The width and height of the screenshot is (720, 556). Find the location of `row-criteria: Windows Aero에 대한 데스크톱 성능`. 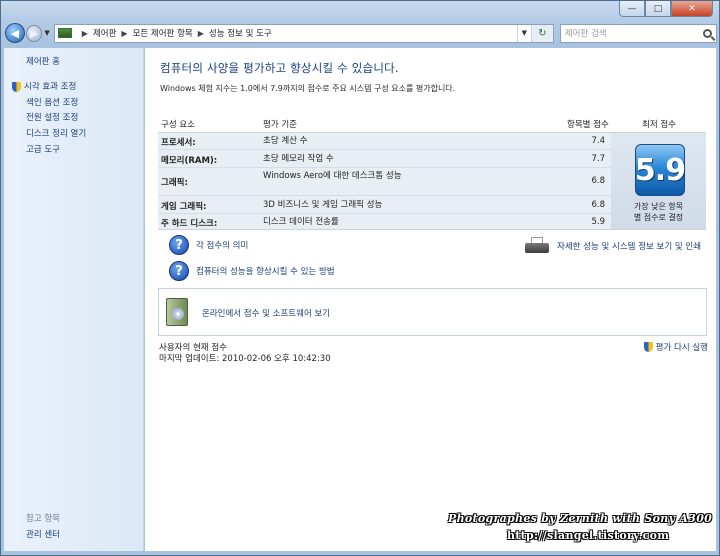

row-criteria: Windows Aero에 대한 데스크톱 성능 is located at coordinates (332, 176).